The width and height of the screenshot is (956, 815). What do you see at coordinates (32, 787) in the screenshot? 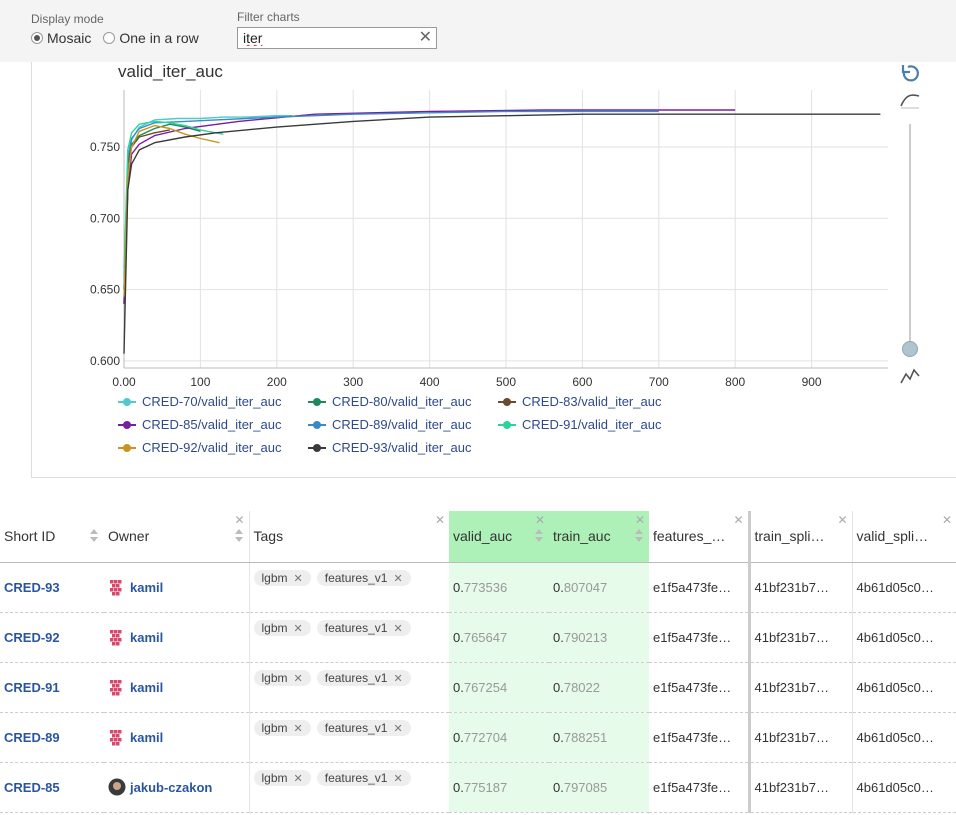
I see `short-id-link: CRED-85` at bounding box center [32, 787].